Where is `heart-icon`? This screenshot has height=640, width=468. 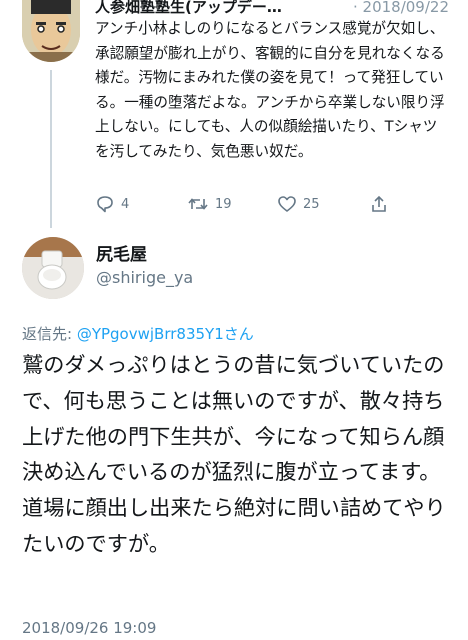
heart-icon is located at coordinates (287, 204).